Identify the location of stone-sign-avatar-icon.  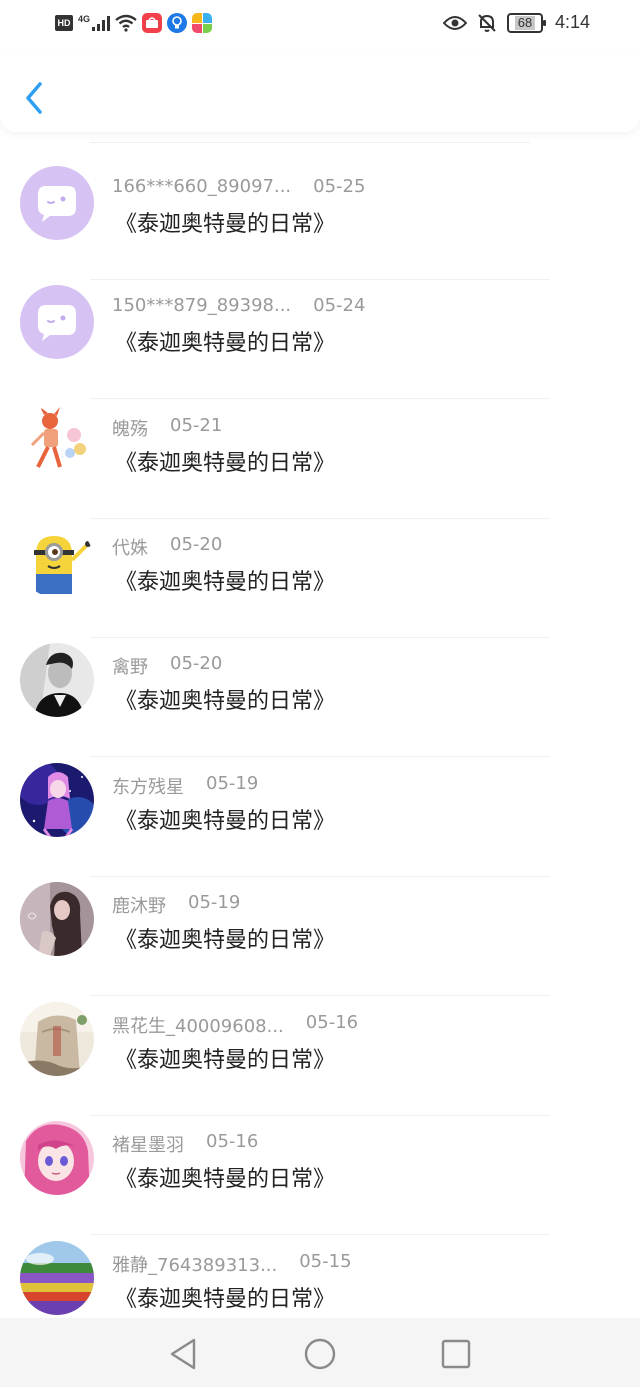
(57, 1039).